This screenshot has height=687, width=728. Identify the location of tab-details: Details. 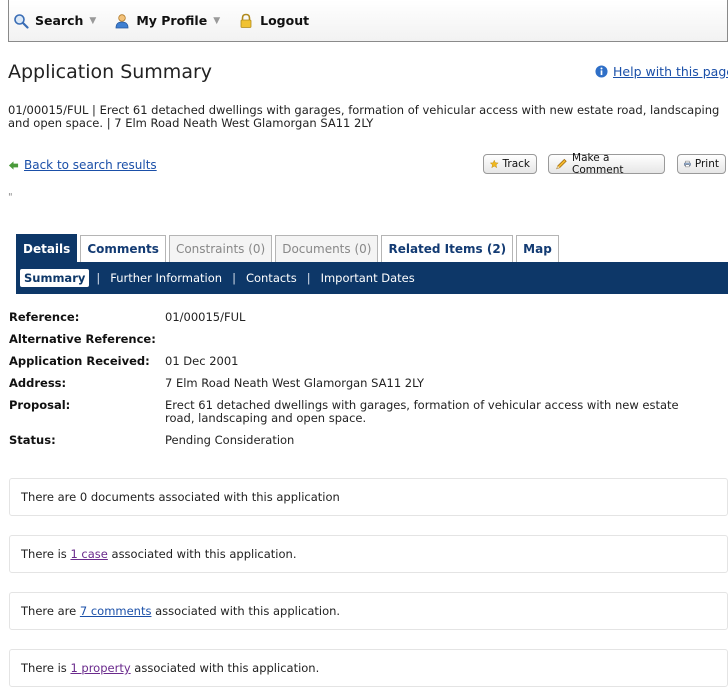
(47, 248).